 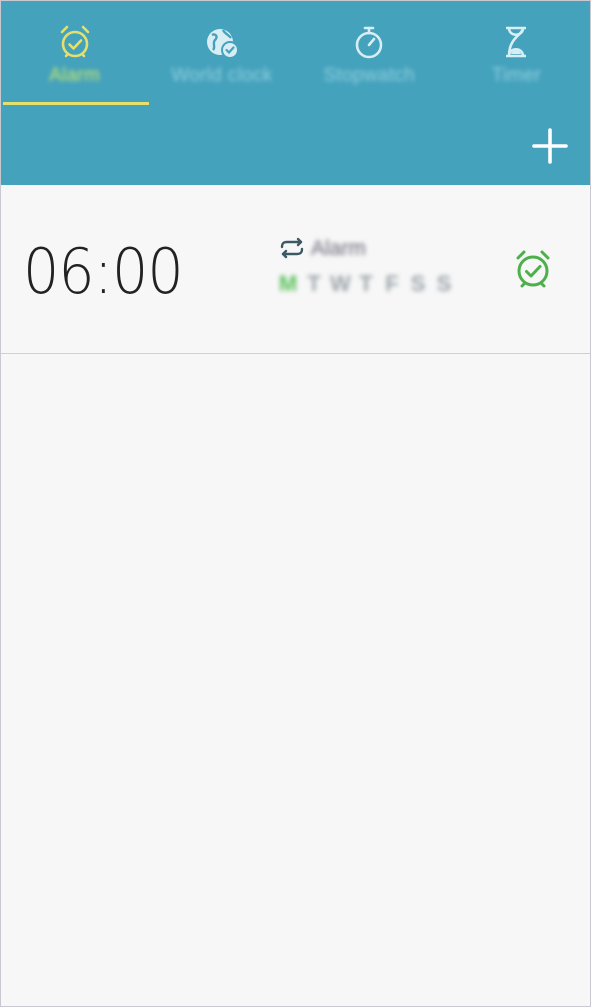 I want to click on alarm-clock-icon, so click(x=74, y=41).